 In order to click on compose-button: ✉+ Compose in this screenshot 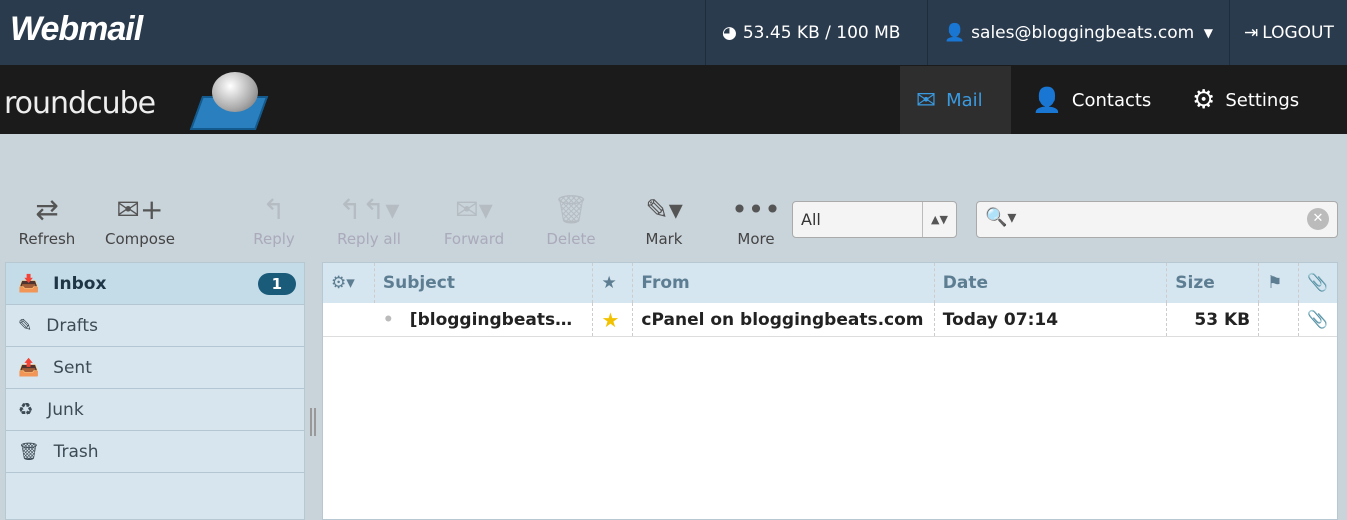, I will do `click(140, 219)`.